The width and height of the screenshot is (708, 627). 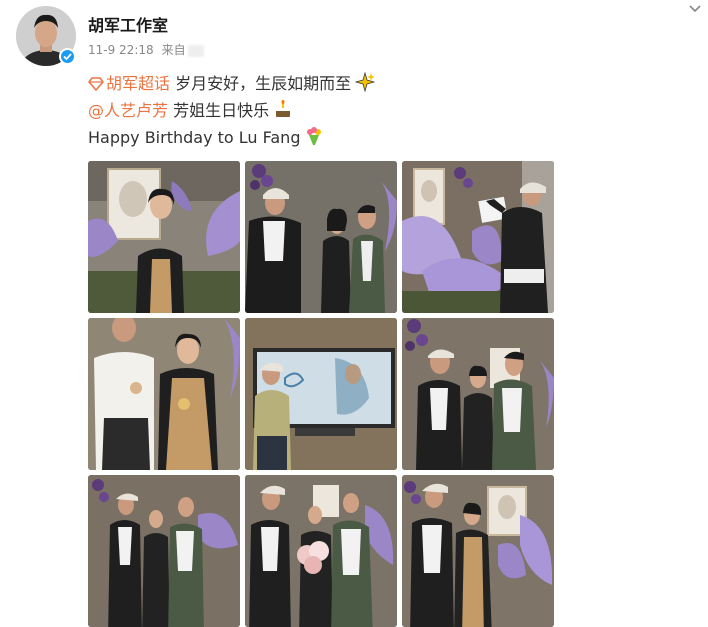 I want to click on timestamp: 11-9 22:18, so click(x=121, y=50).